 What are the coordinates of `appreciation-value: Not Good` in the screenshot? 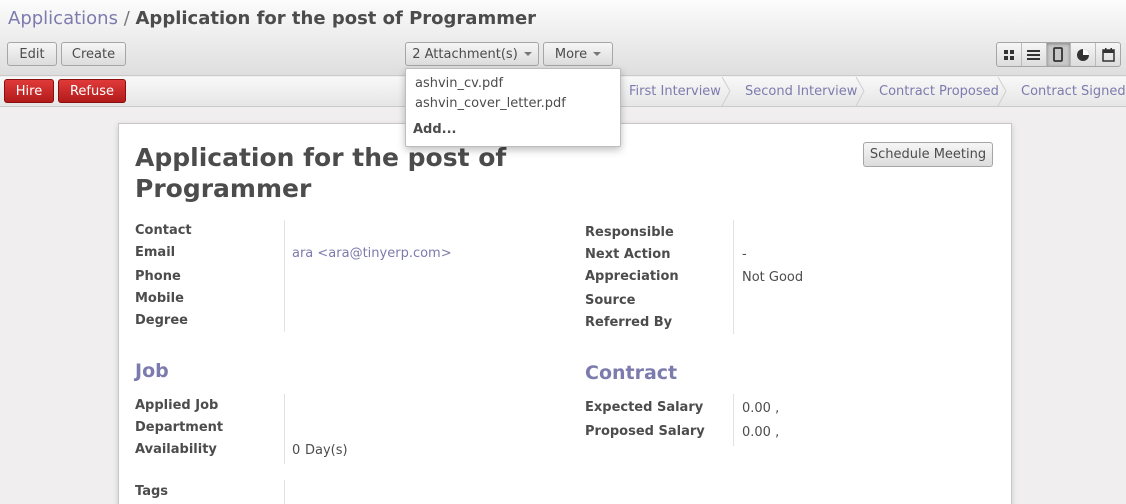 It's located at (773, 277).